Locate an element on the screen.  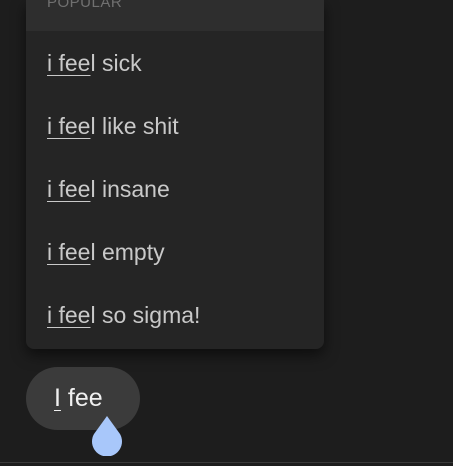
suggestion-item: i feel so sigma! is located at coordinates (175, 314).